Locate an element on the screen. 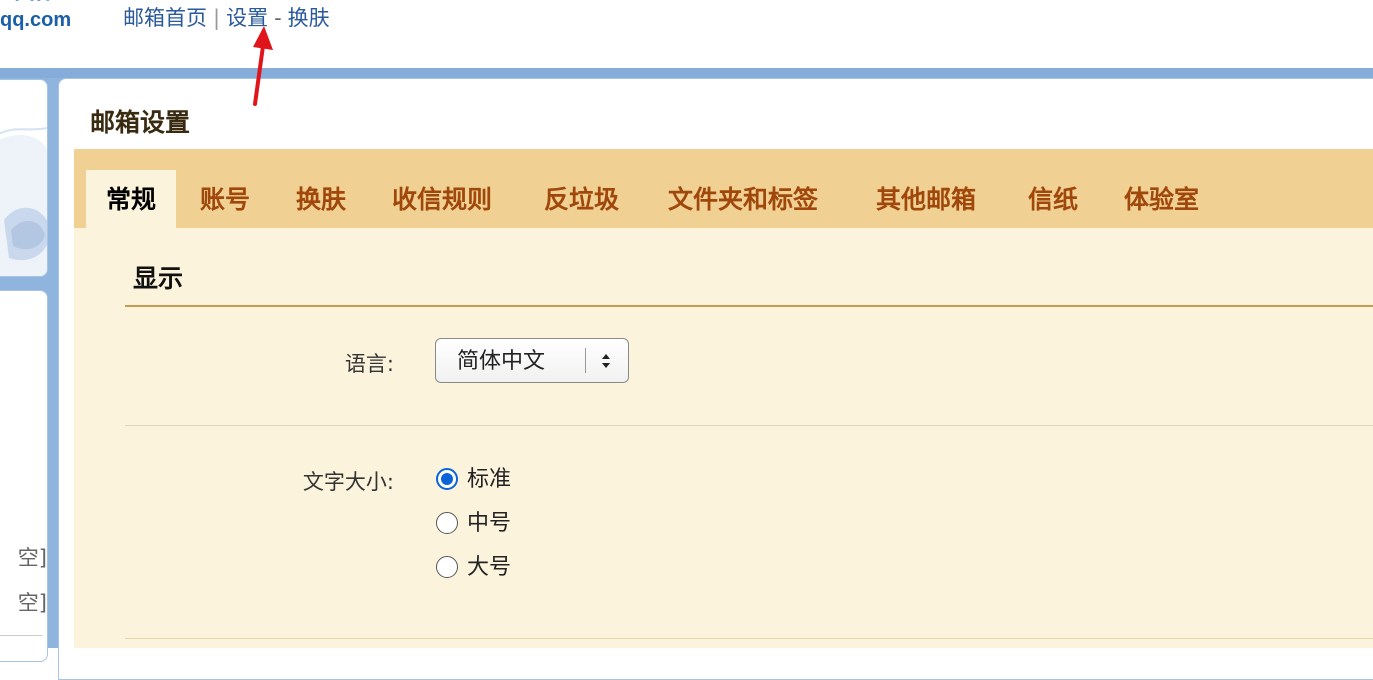 This screenshot has height=680, width=1373. page-title: 邮箱设置 is located at coordinates (140, 122).